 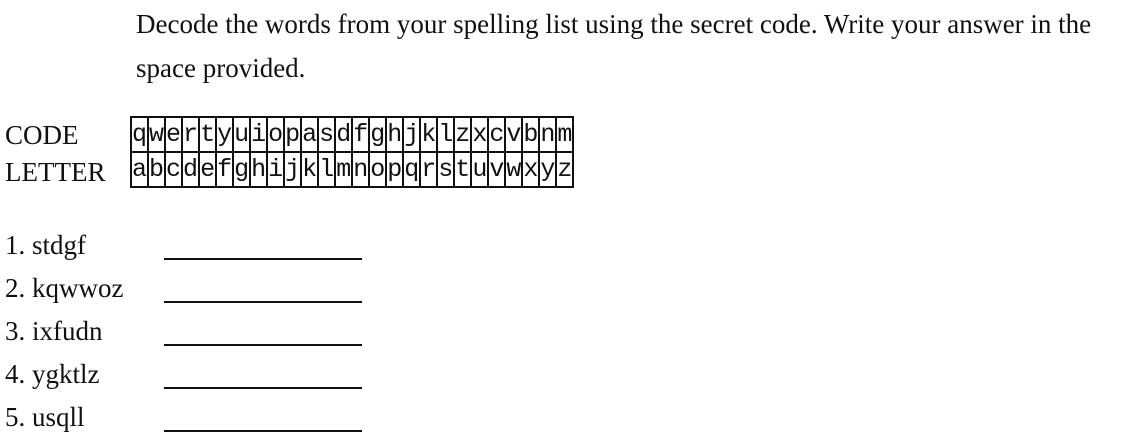 I want to click on code-cell: j, so click(x=412, y=134).